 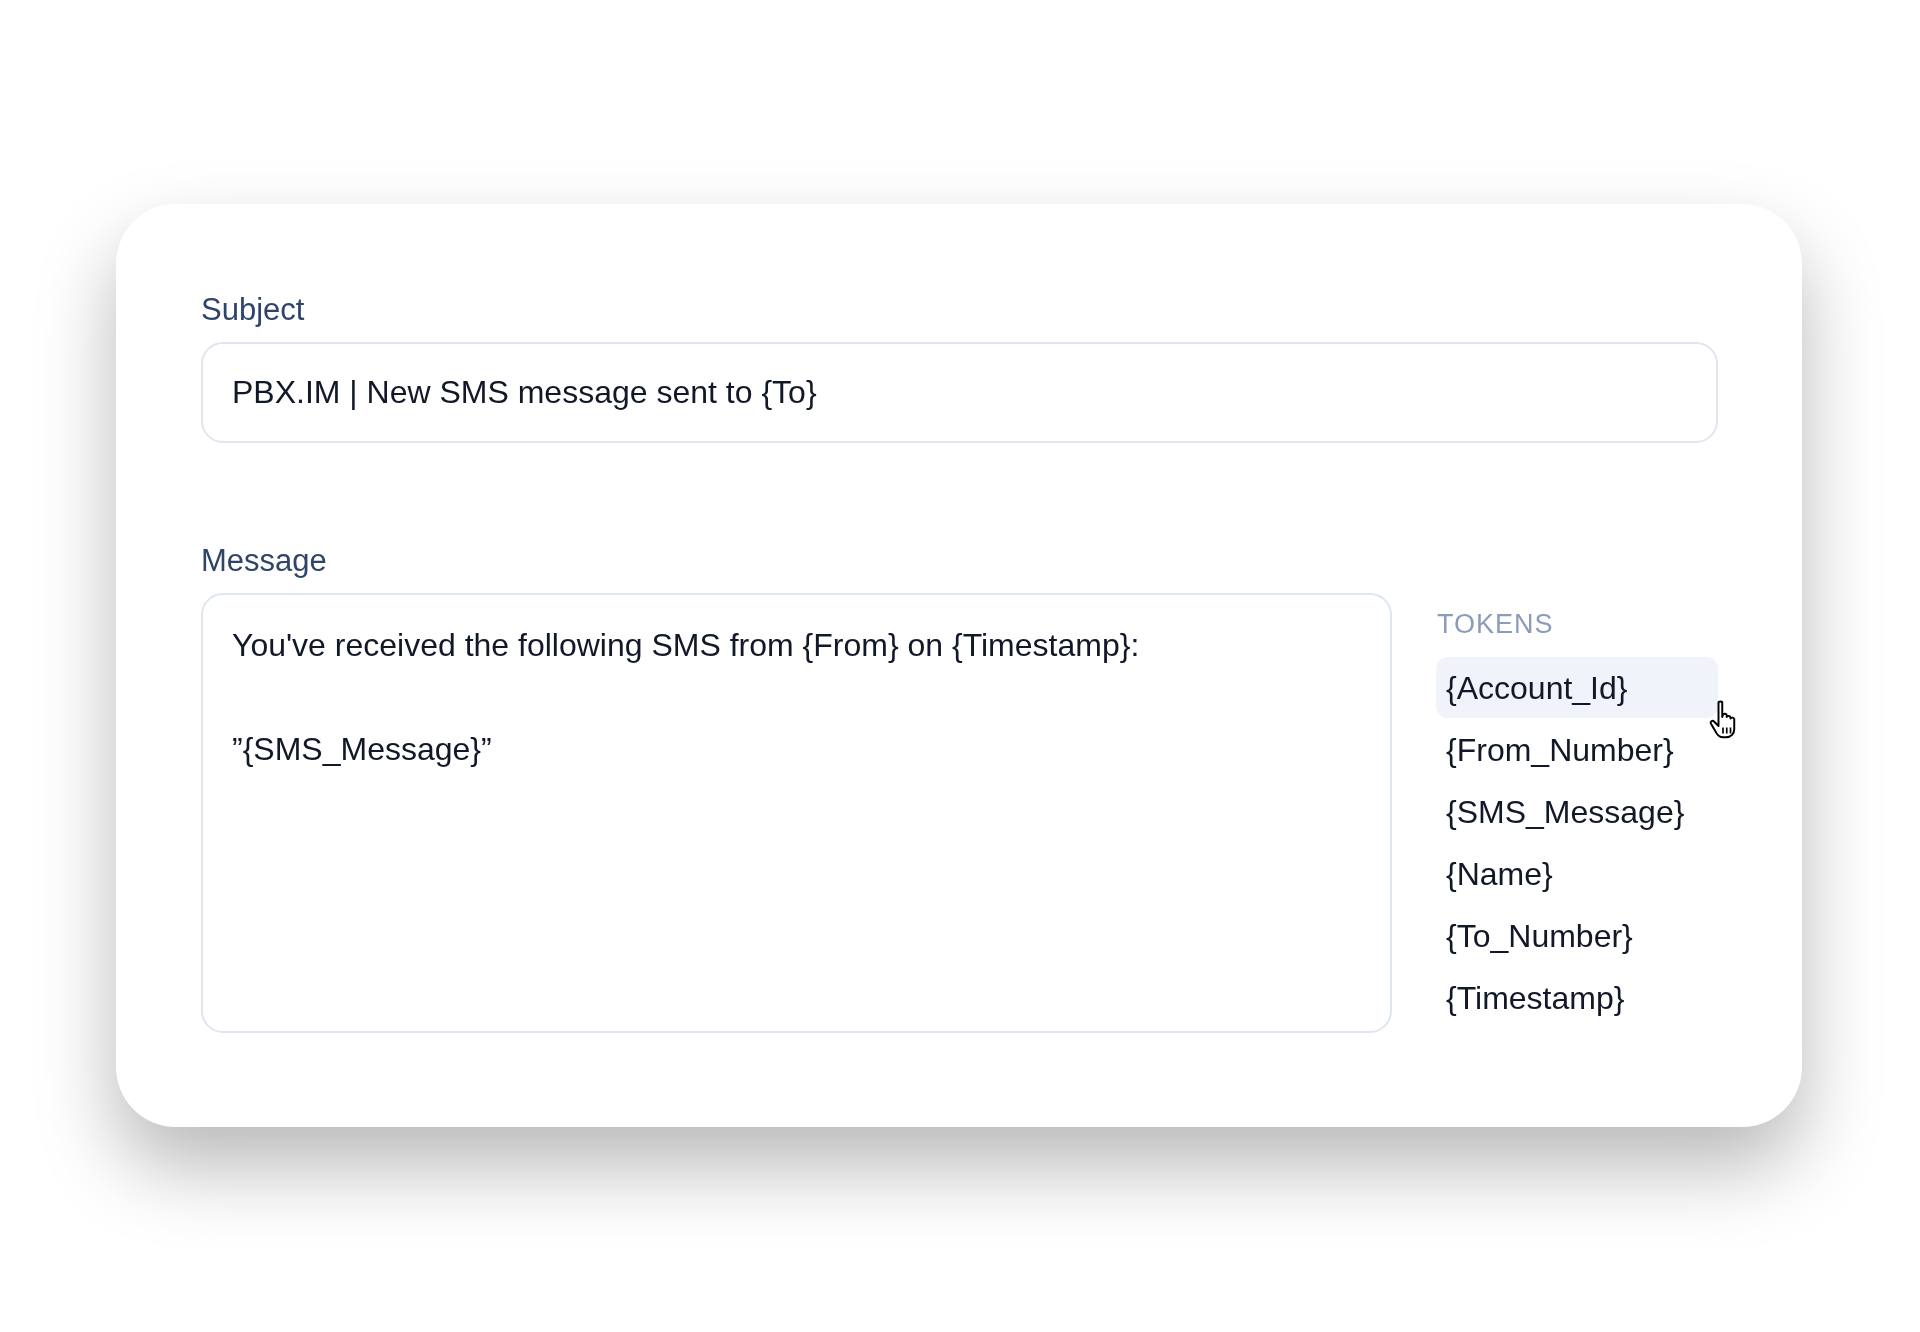 I want to click on tokens-heading: TOKENS, so click(x=1495, y=626).